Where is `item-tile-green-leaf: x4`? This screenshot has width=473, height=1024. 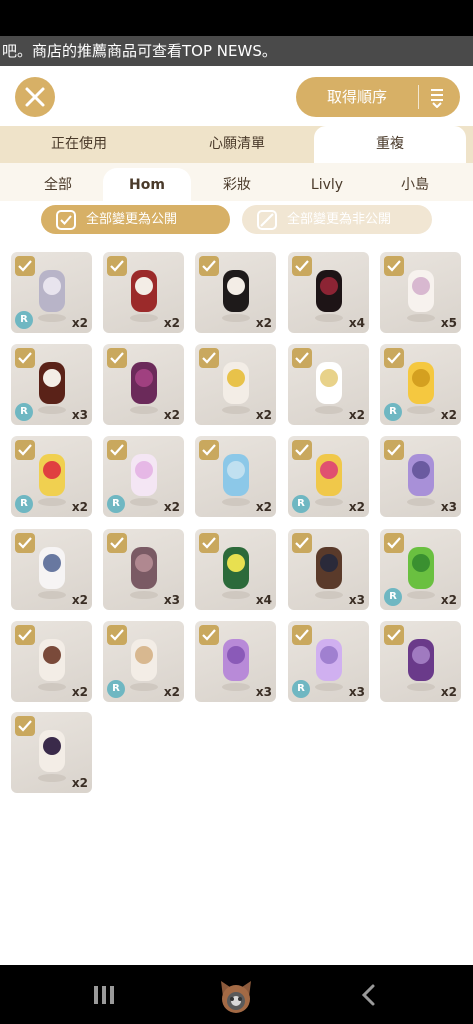 item-tile-green-leaf: x4 is located at coordinates (235, 569).